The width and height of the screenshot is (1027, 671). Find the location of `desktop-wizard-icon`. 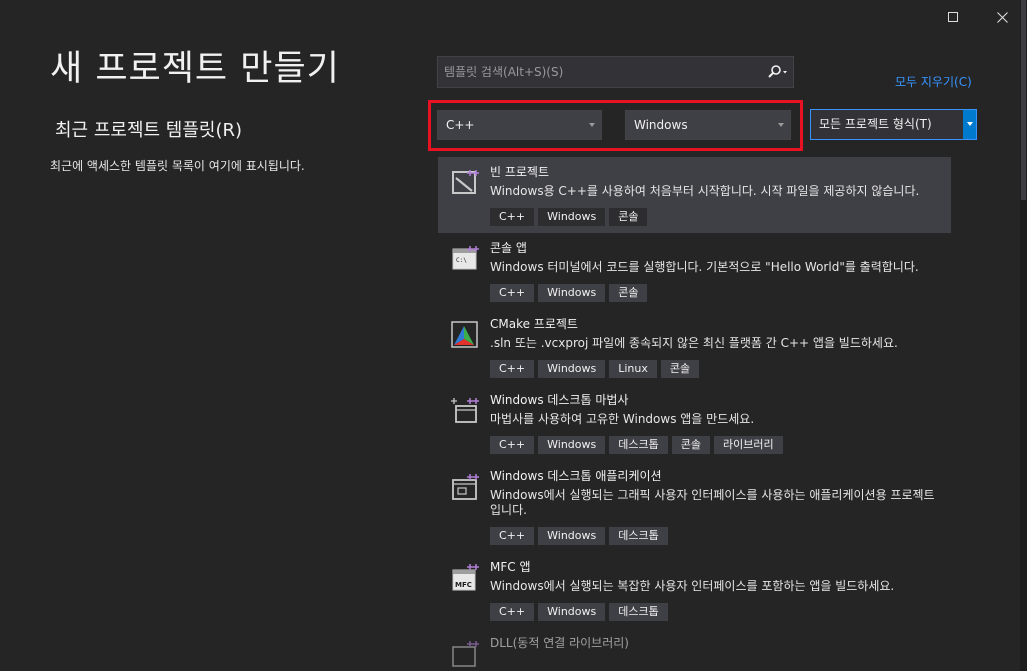

desktop-wizard-icon is located at coordinates (465, 411).